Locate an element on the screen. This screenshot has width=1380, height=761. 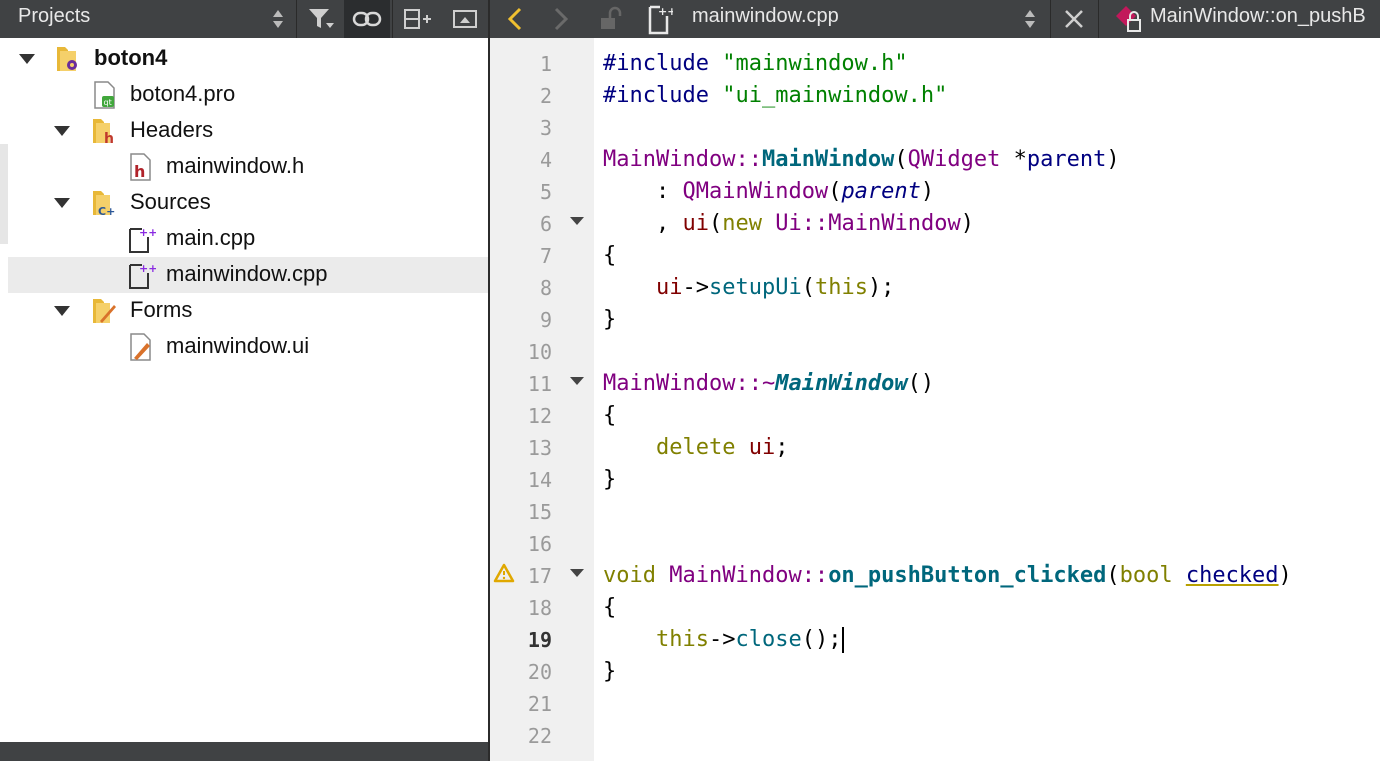
editor-toolbar: ++ mainwindow.cpp MainWindow::on_pushB is located at coordinates (935, 19).